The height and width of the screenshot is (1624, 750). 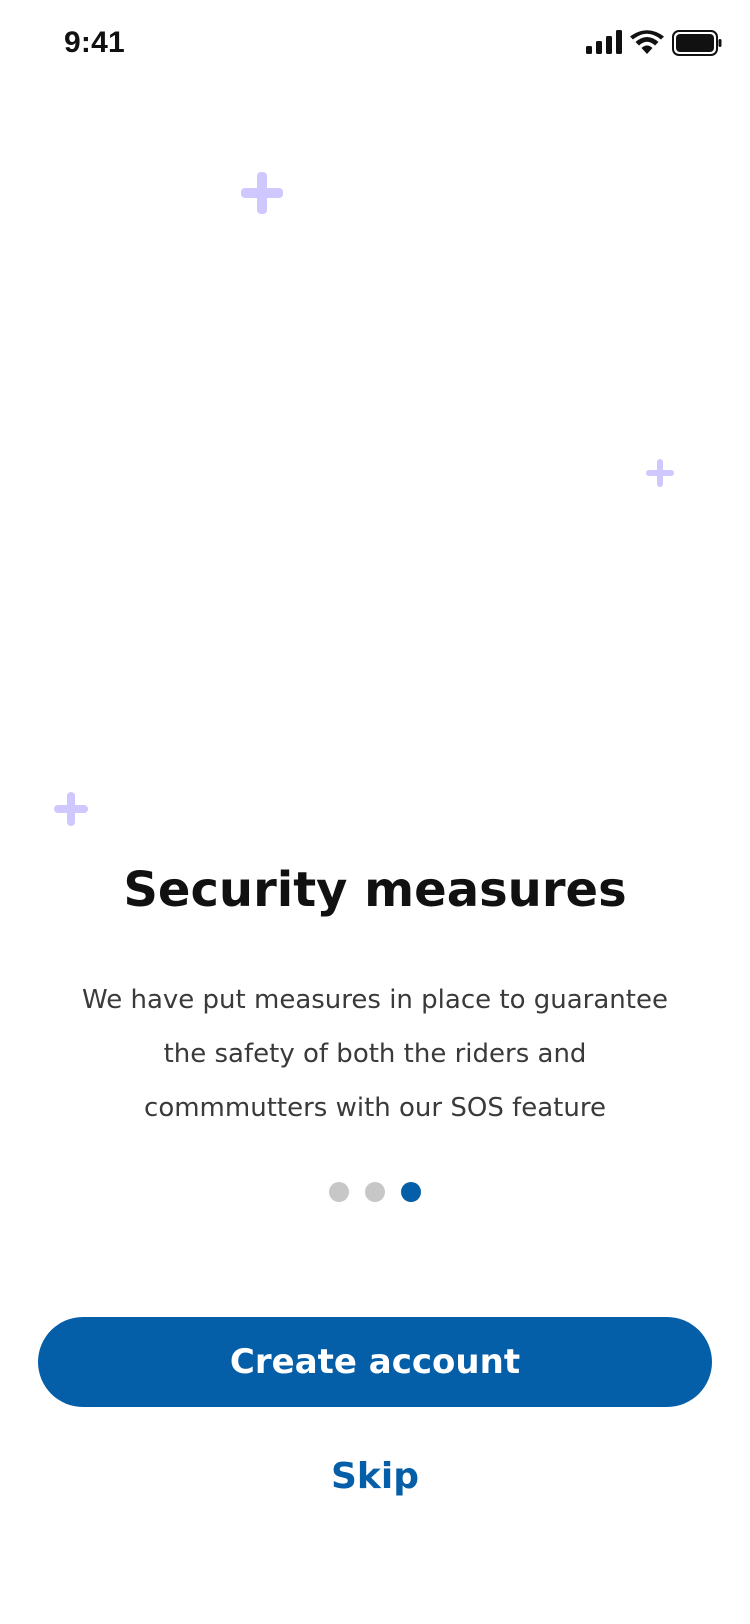 What do you see at coordinates (697, 43) in the screenshot?
I see `battery-icon` at bounding box center [697, 43].